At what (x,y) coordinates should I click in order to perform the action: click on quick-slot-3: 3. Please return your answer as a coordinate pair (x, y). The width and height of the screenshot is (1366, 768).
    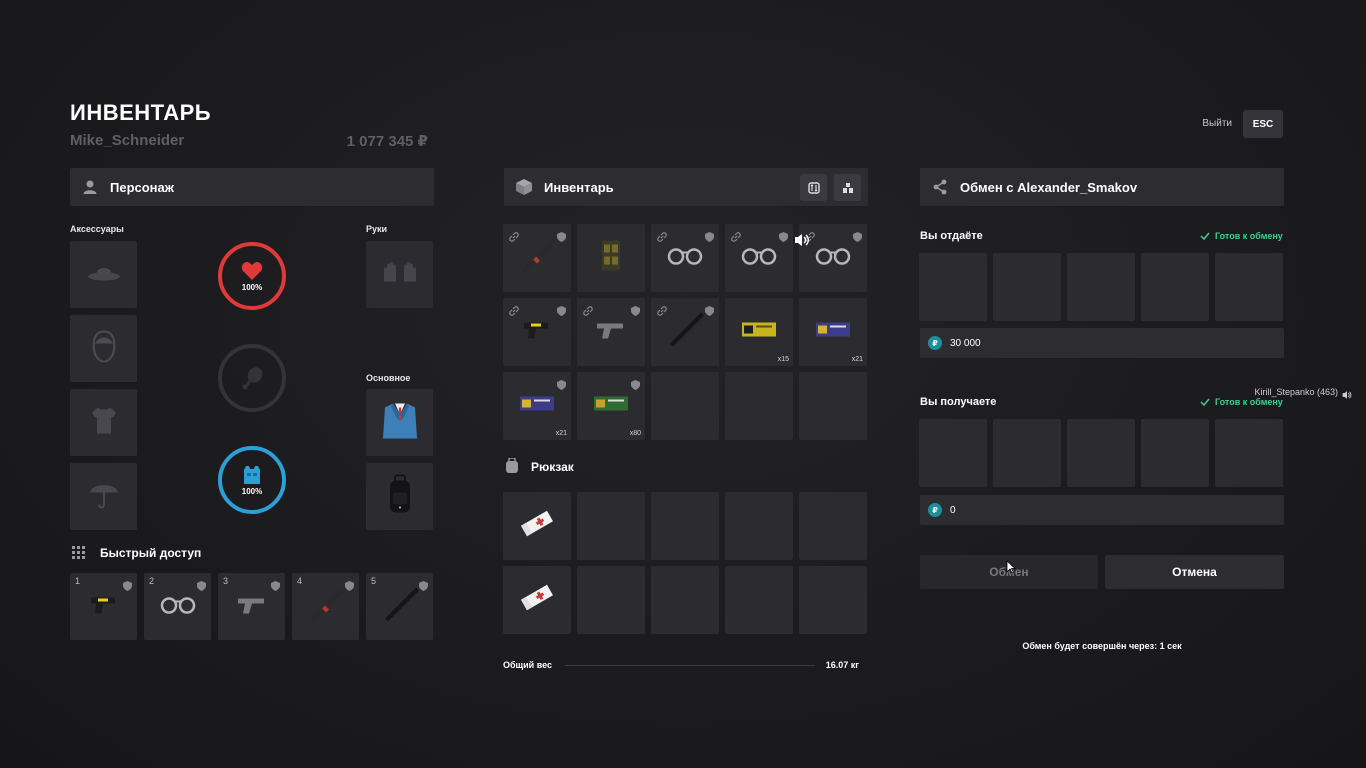
    Looking at the image, I should click on (251, 606).